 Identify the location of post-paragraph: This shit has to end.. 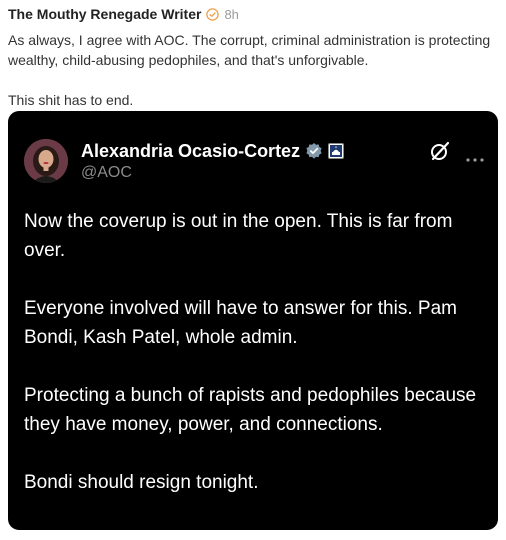
(71, 100).